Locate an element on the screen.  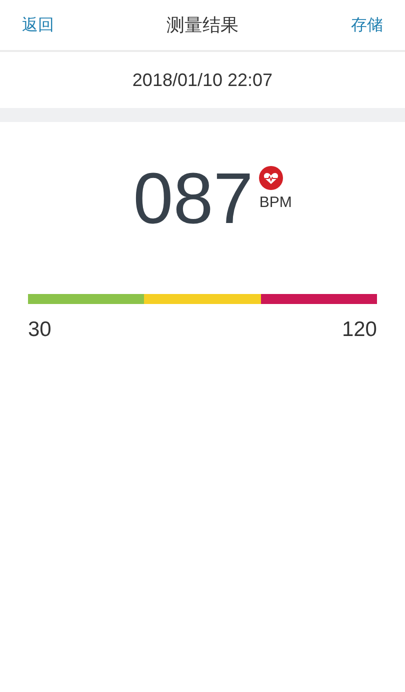
save-link: 存储 is located at coordinates (367, 25).